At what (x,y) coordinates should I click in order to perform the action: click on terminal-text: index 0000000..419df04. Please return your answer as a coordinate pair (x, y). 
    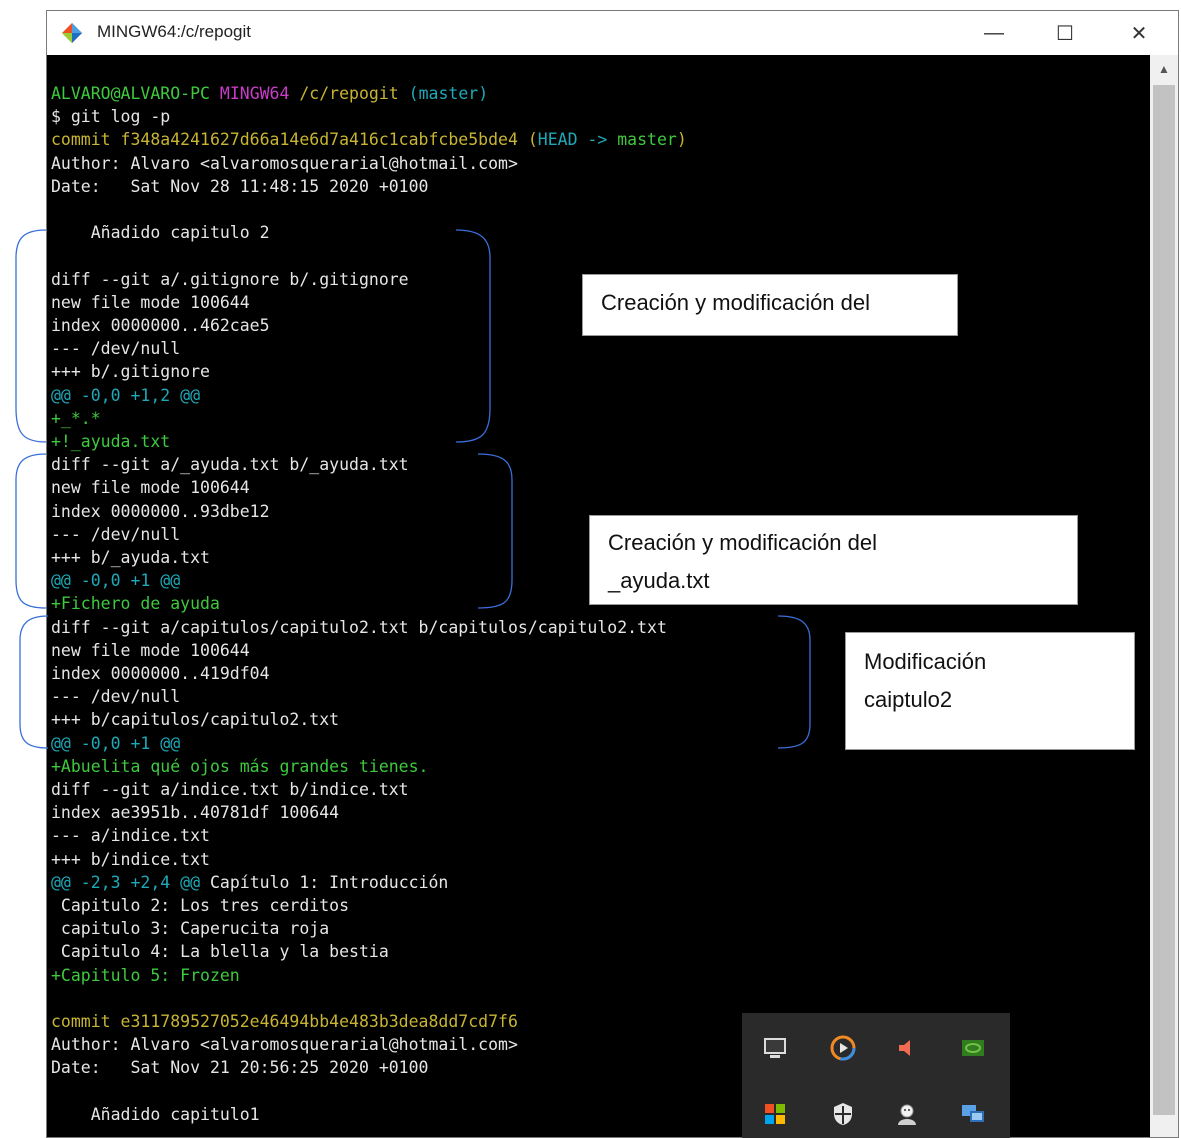
    Looking at the image, I should click on (160, 673).